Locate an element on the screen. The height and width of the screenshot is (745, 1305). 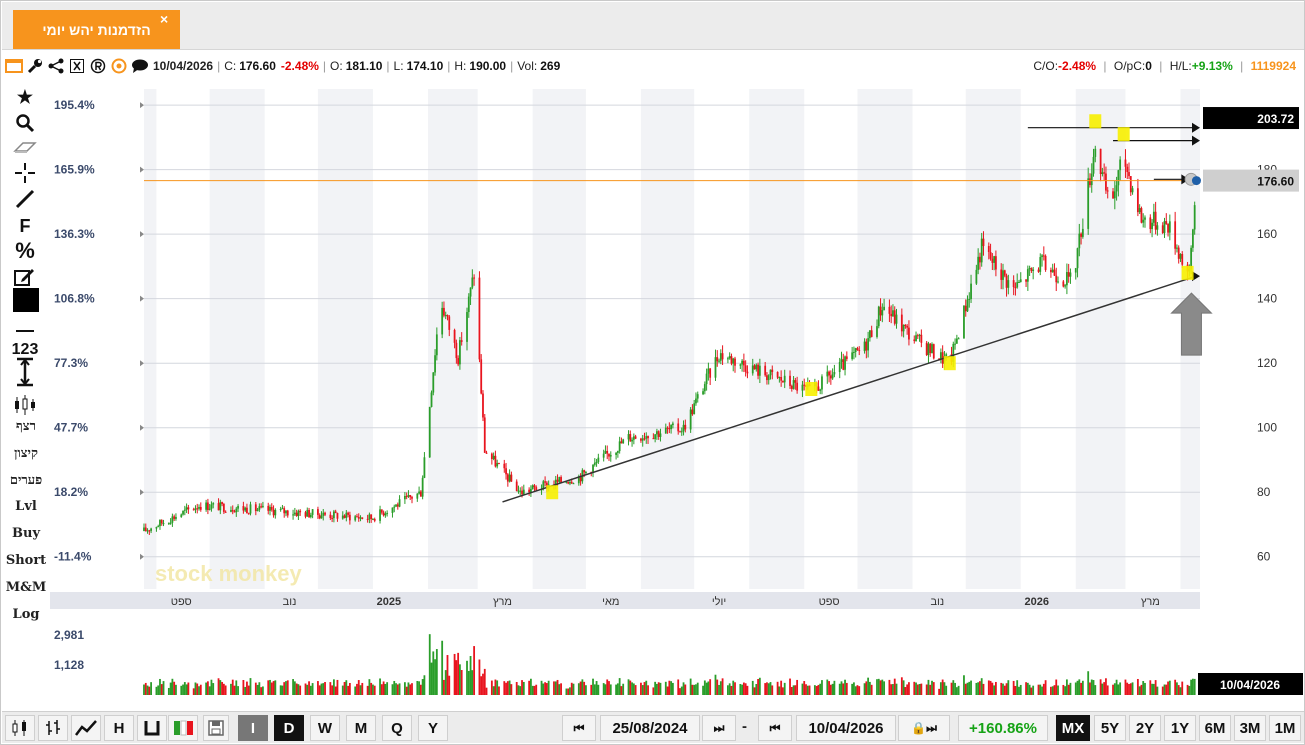
registered-icon is located at coordinates (98, 66).